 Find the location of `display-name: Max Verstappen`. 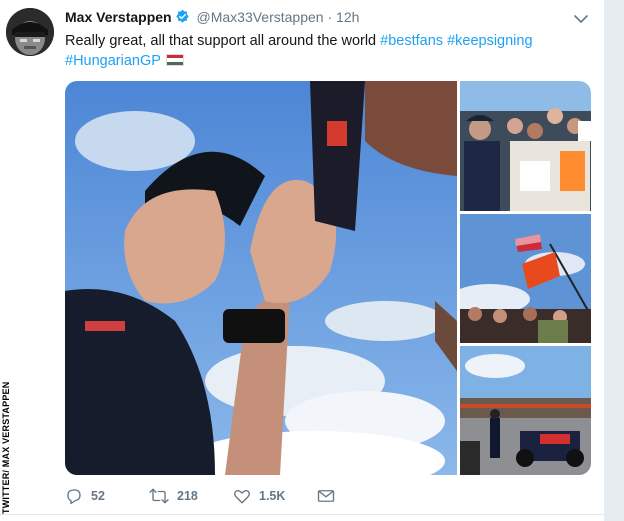

display-name: Max Verstappen is located at coordinates (118, 17).